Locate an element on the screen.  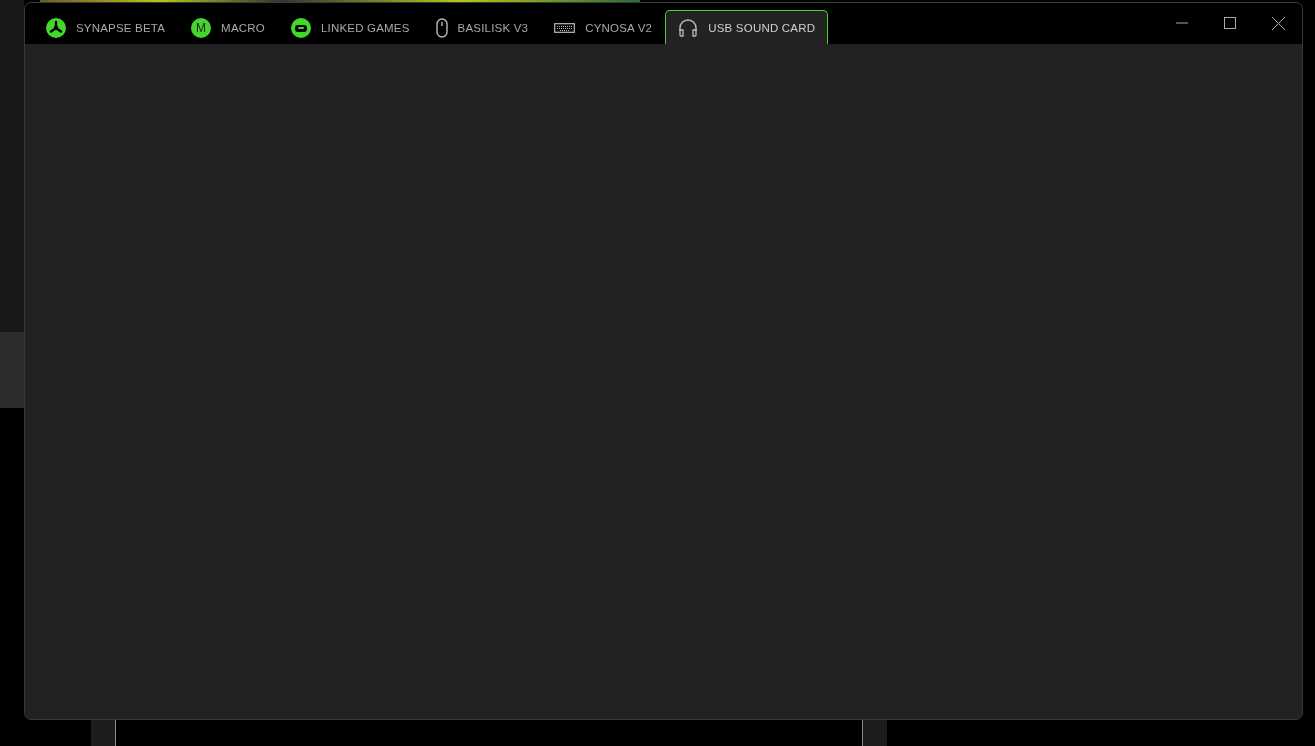
tab: M MACRO is located at coordinates (228, 27).